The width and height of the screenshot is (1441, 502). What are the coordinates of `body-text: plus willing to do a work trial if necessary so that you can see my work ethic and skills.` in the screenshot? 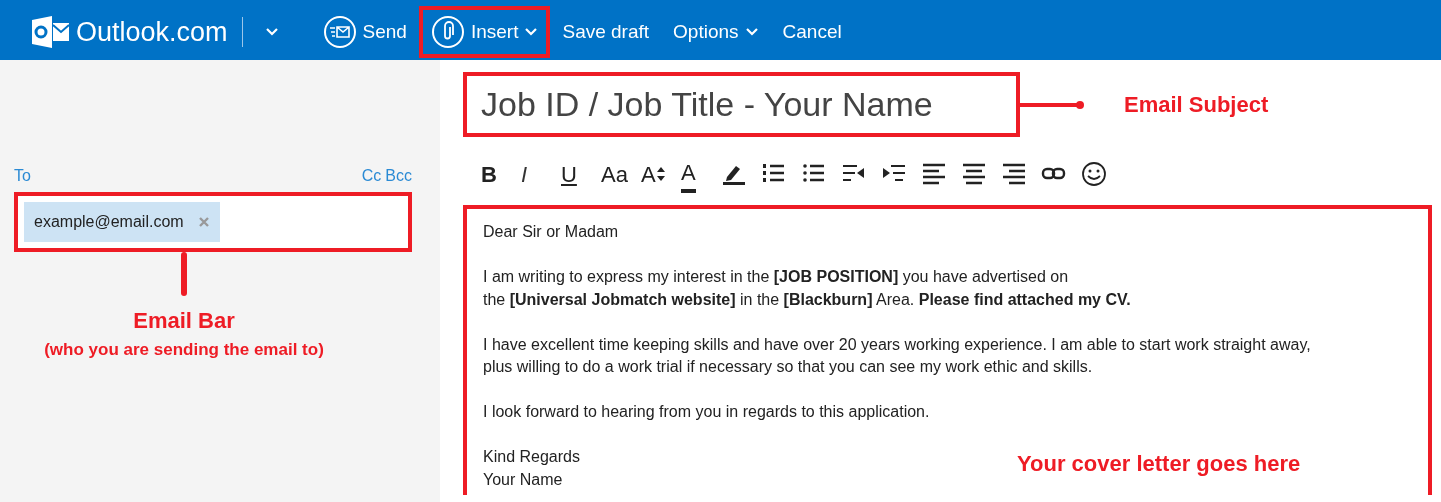 It's located at (788, 367).